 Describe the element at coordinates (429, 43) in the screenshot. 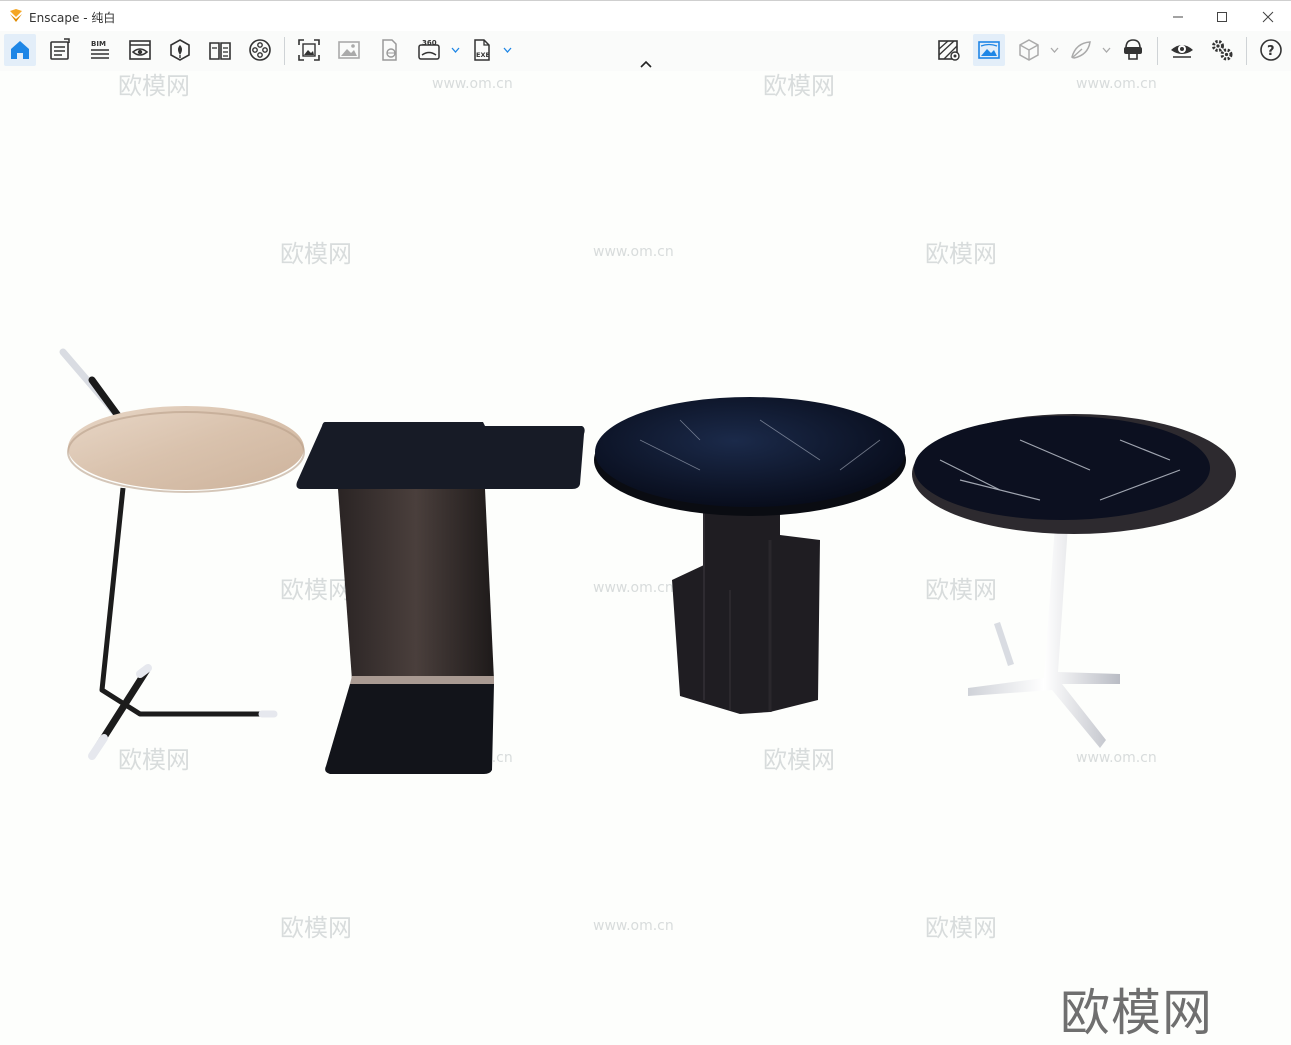

I see `panorama-360-label: 360` at that location.